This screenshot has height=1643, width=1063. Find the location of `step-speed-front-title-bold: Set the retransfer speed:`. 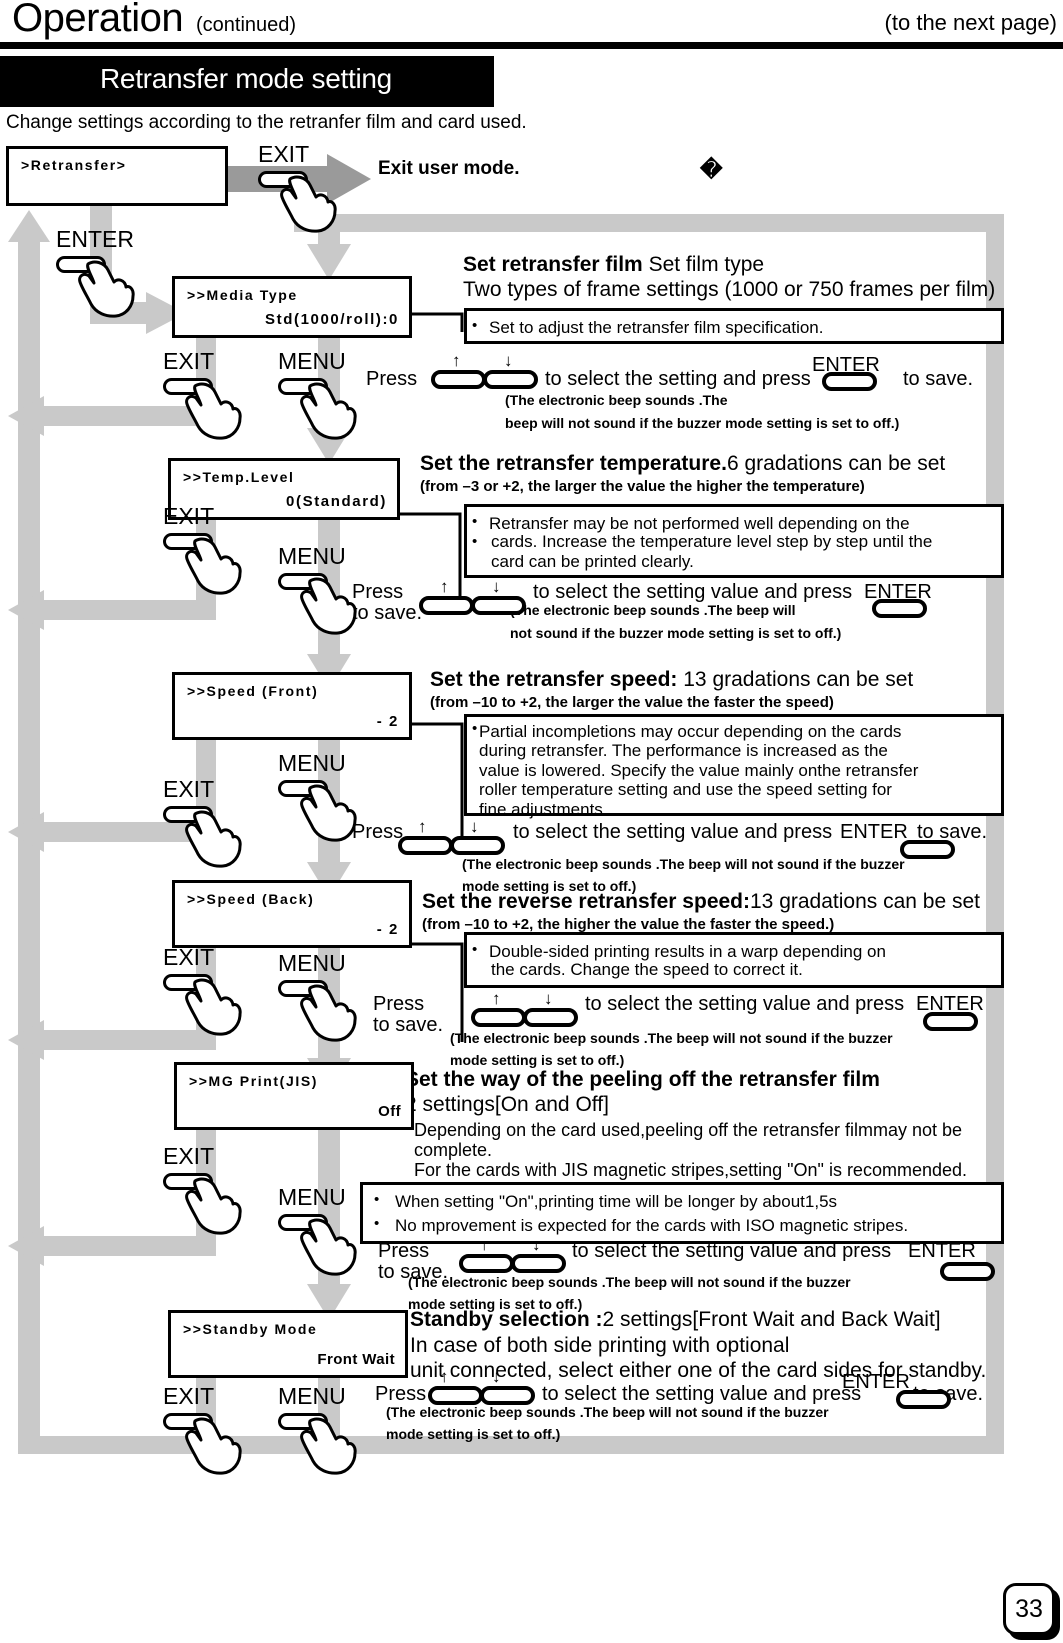

step-speed-front-title-bold: Set the retransfer speed: is located at coordinates (554, 679).